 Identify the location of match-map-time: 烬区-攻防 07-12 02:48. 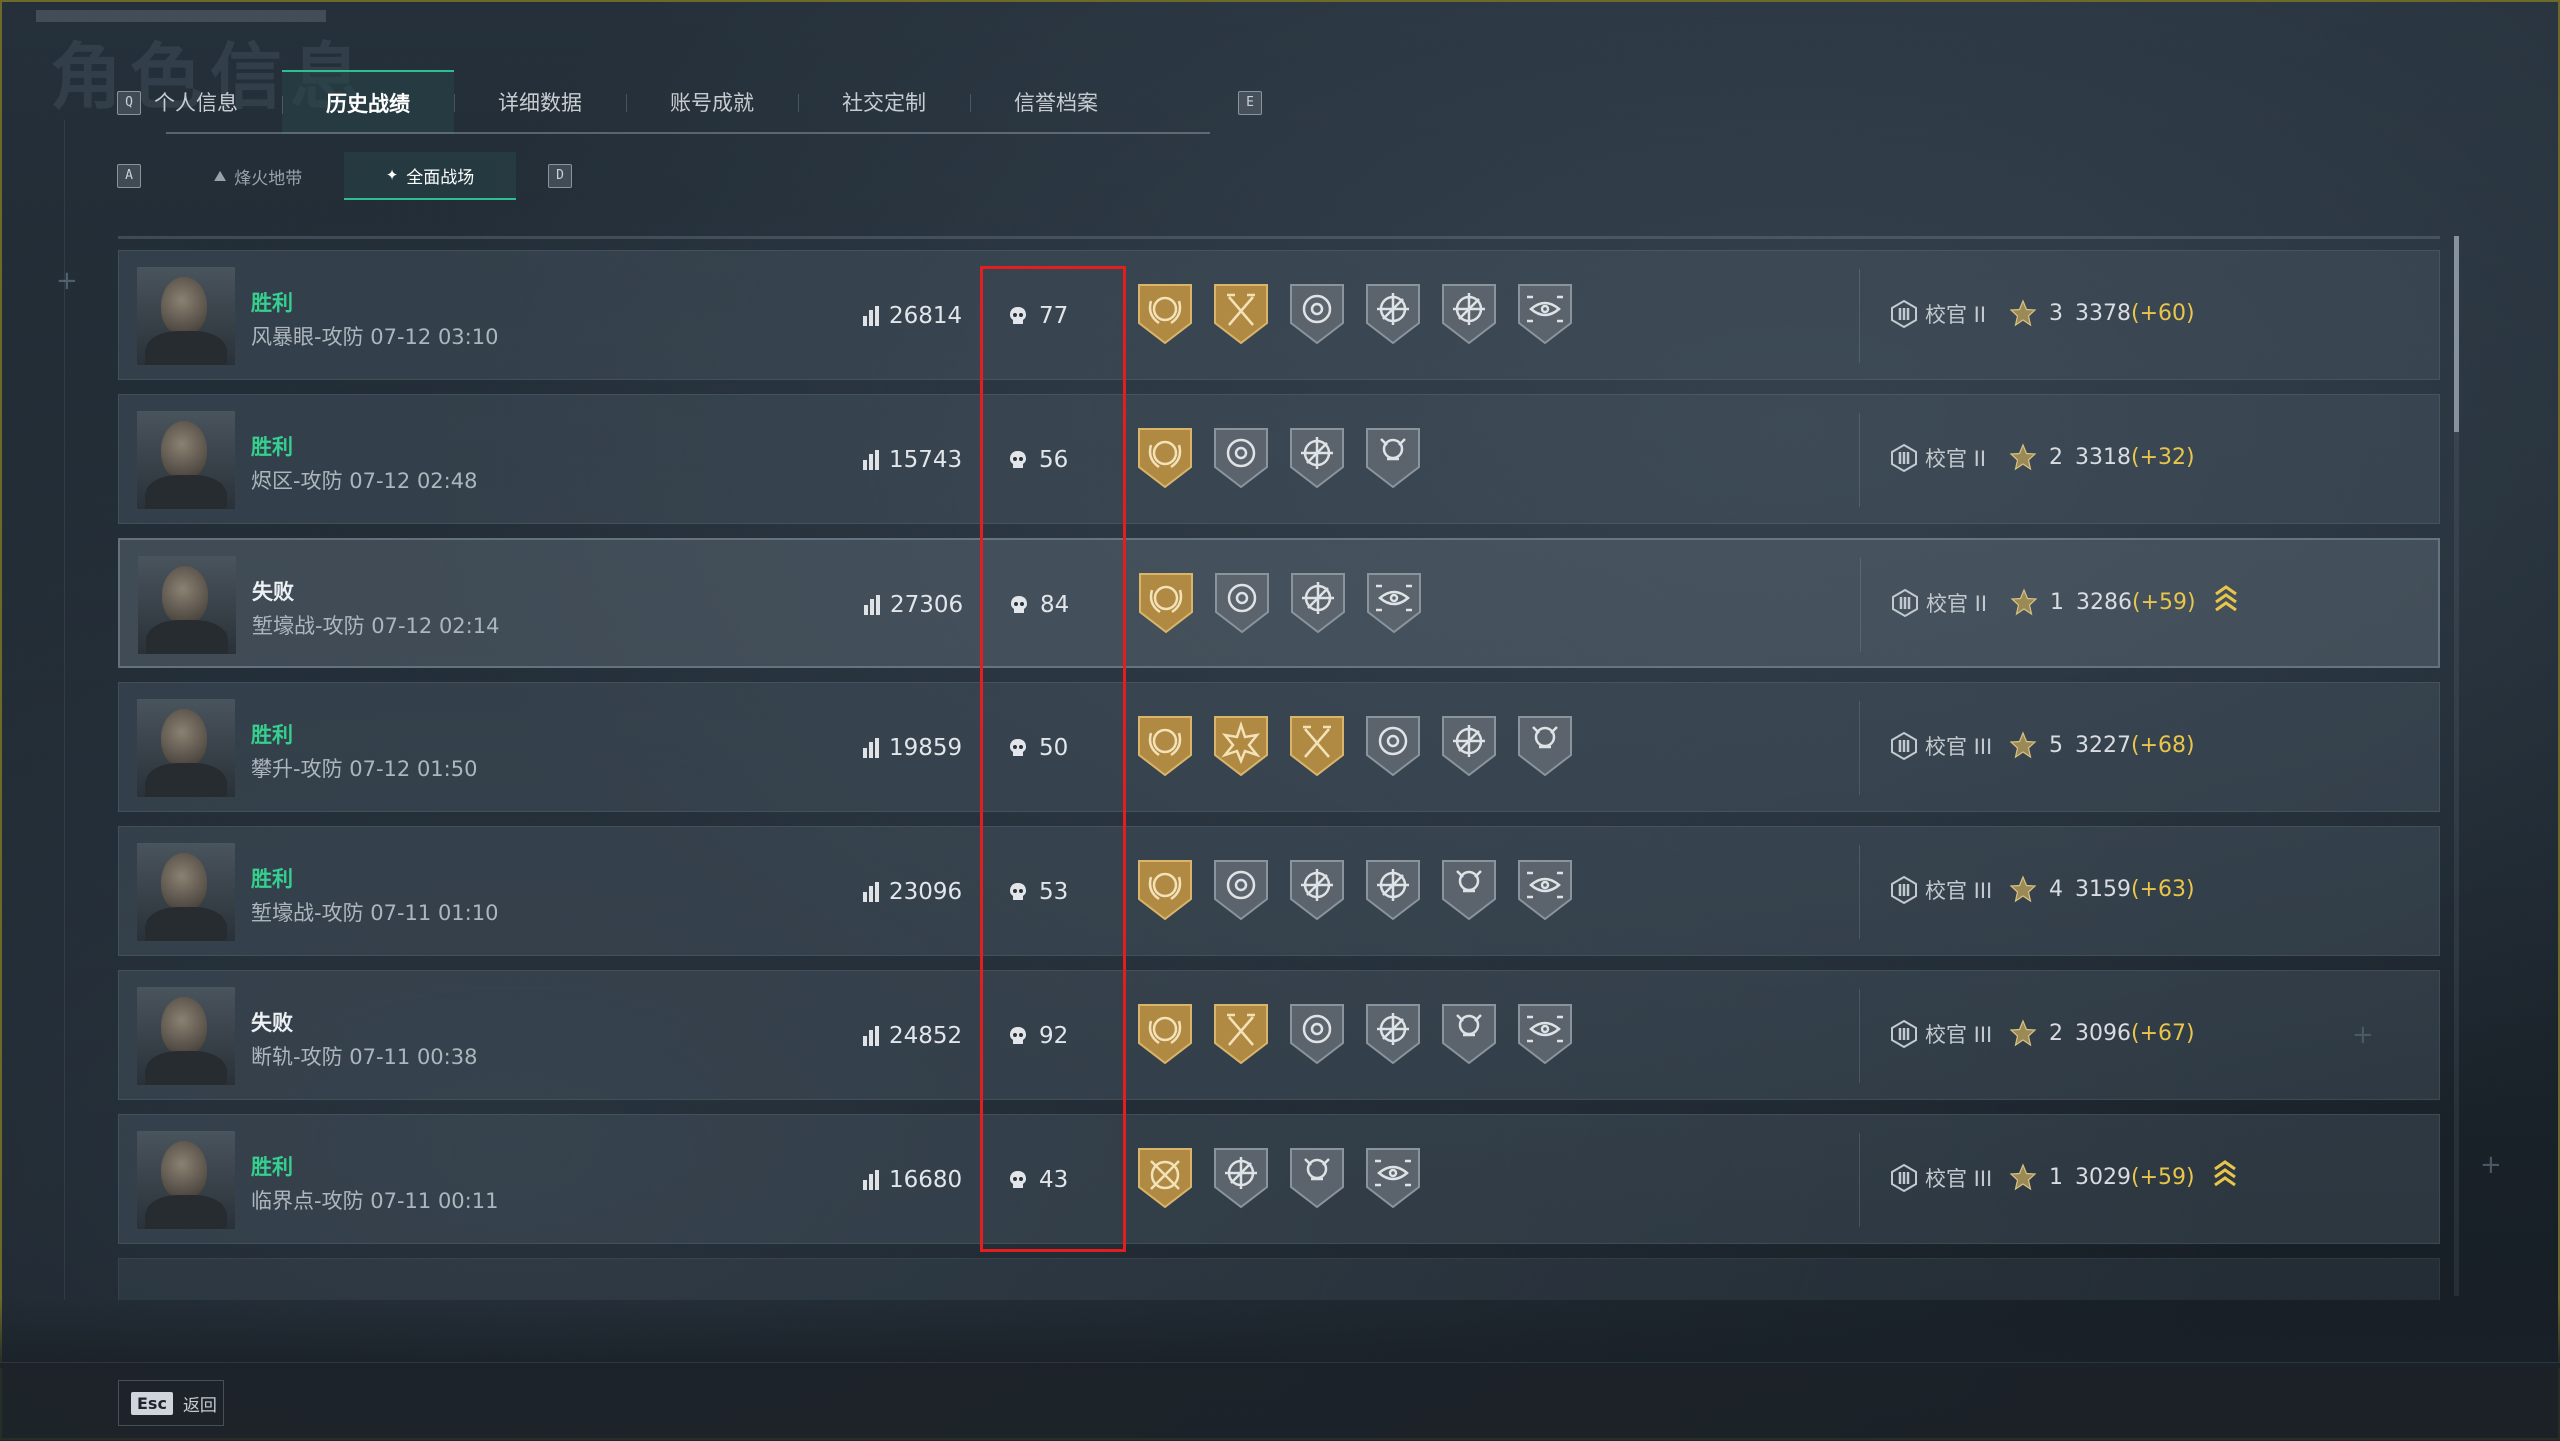
(364, 481).